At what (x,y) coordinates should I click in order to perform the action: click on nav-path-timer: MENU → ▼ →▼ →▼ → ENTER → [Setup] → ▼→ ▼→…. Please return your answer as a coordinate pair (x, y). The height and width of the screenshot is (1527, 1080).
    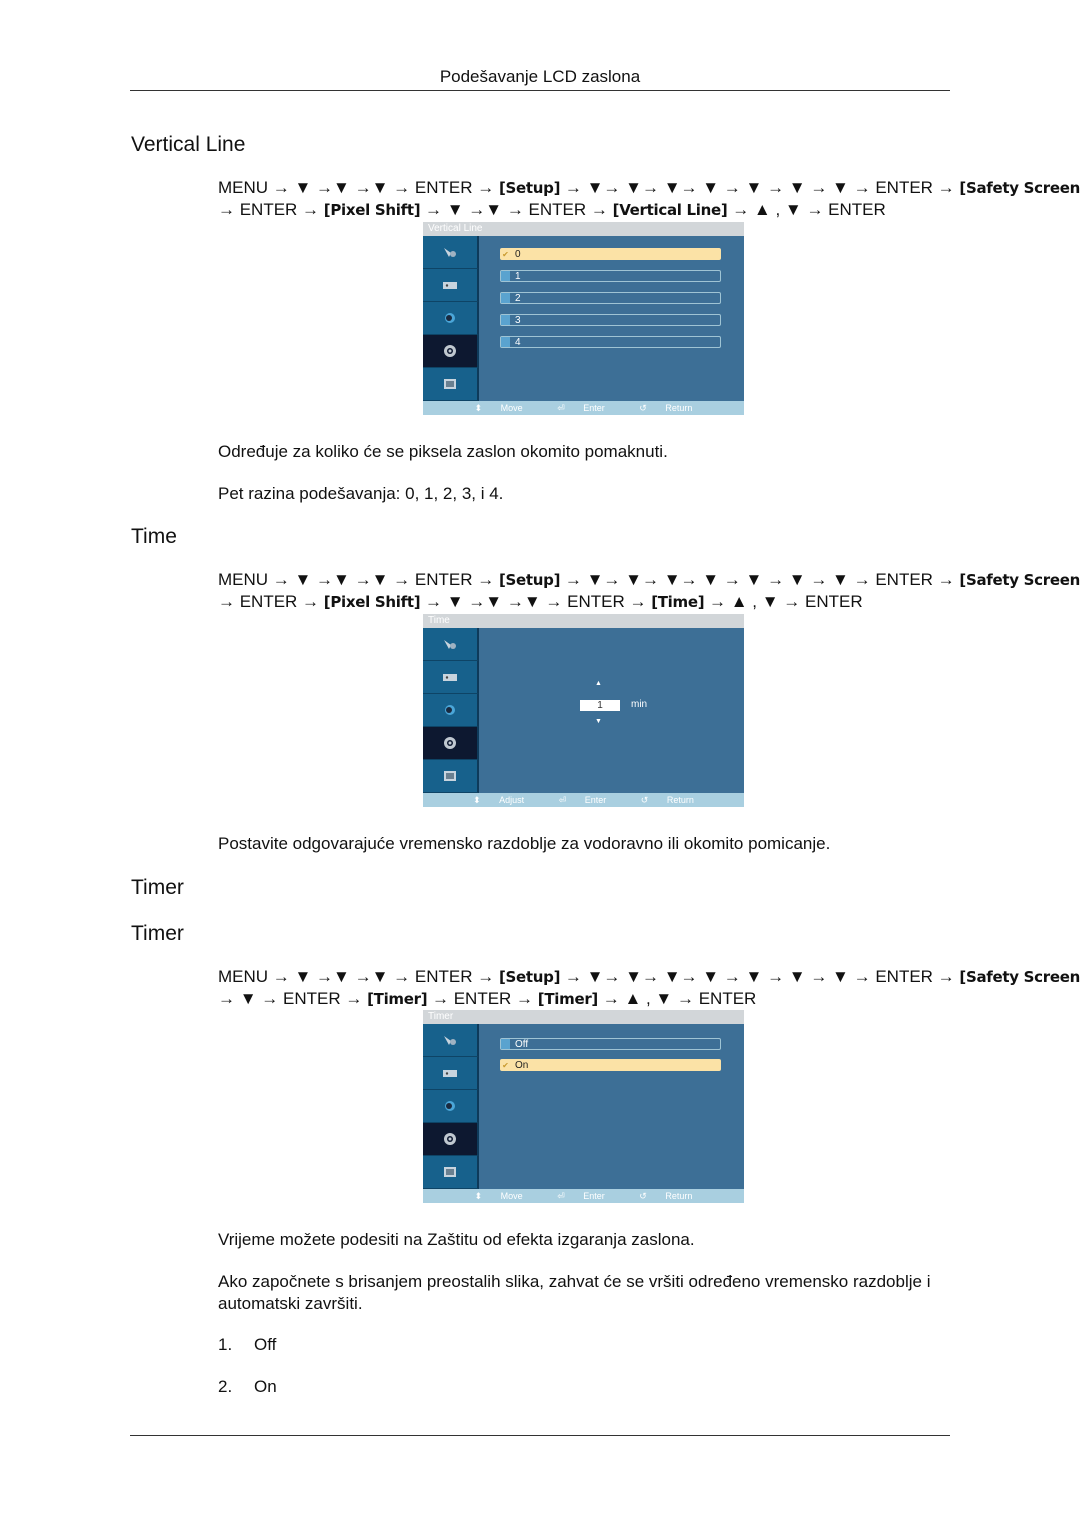
    Looking at the image, I should click on (649, 988).